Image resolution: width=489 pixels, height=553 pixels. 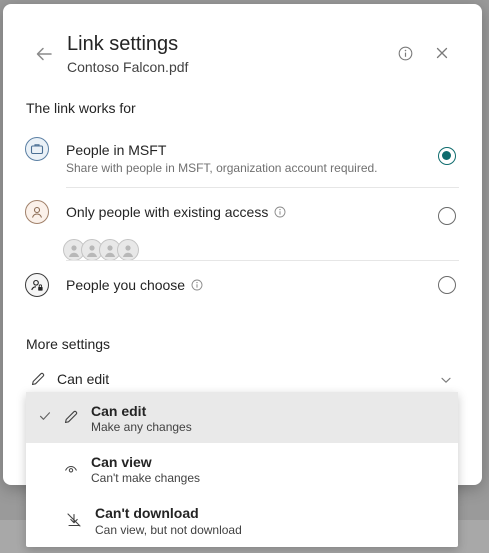 I want to click on menu-item-title: Can edit, so click(x=119, y=411).